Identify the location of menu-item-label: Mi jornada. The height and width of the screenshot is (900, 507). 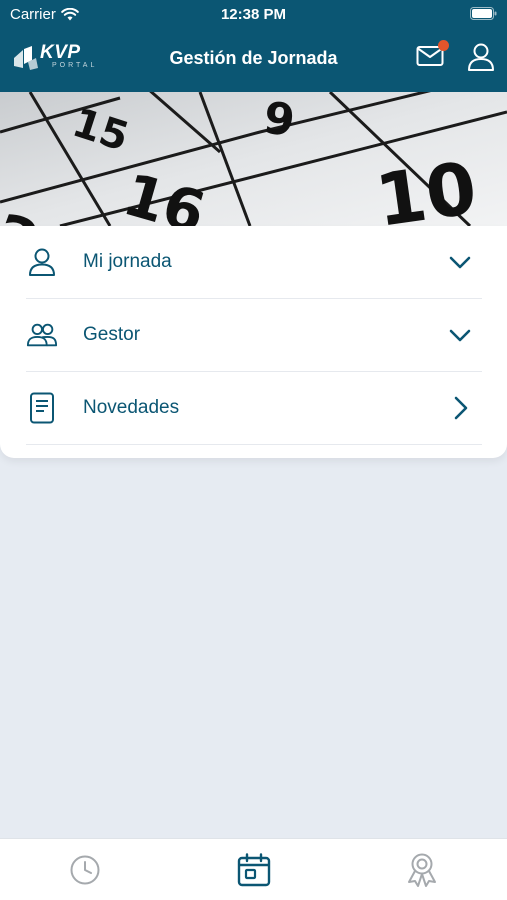
(127, 261).